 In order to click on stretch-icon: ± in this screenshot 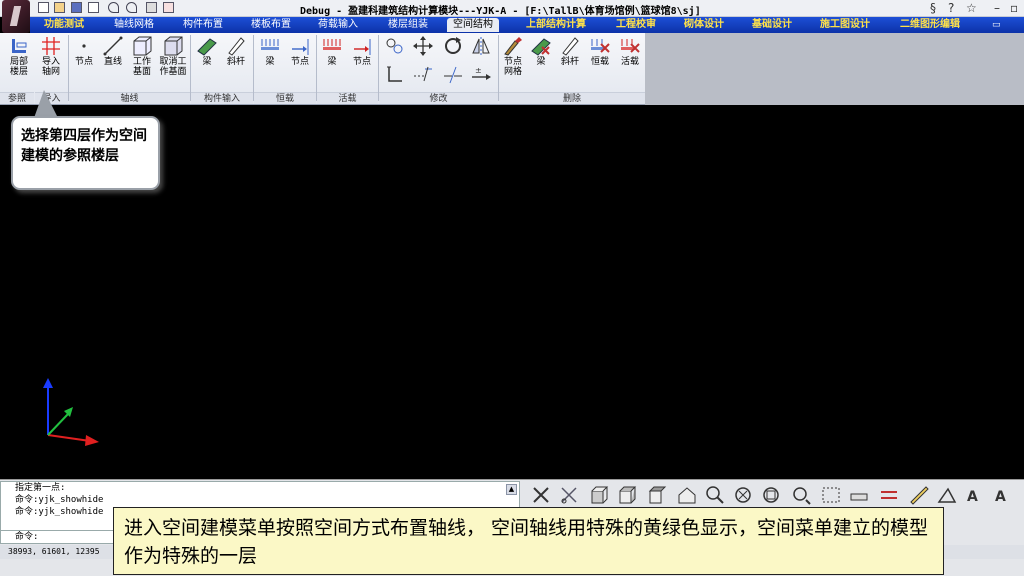, I will do `click(481, 73)`.